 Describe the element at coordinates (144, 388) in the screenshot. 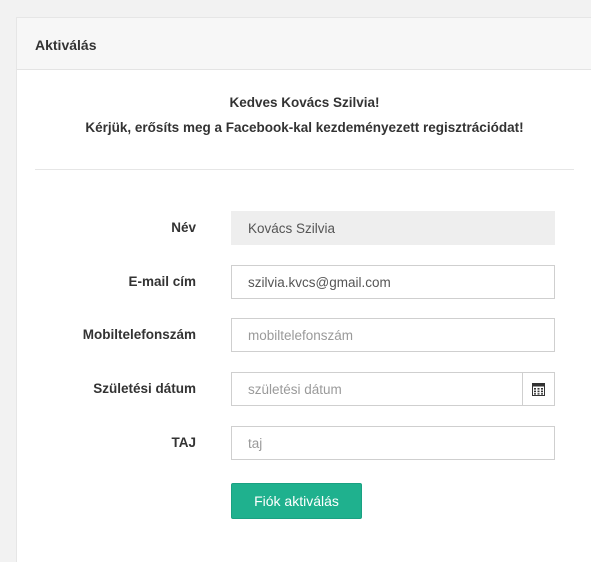

I see `birthdate-label: Születési dátum` at that location.